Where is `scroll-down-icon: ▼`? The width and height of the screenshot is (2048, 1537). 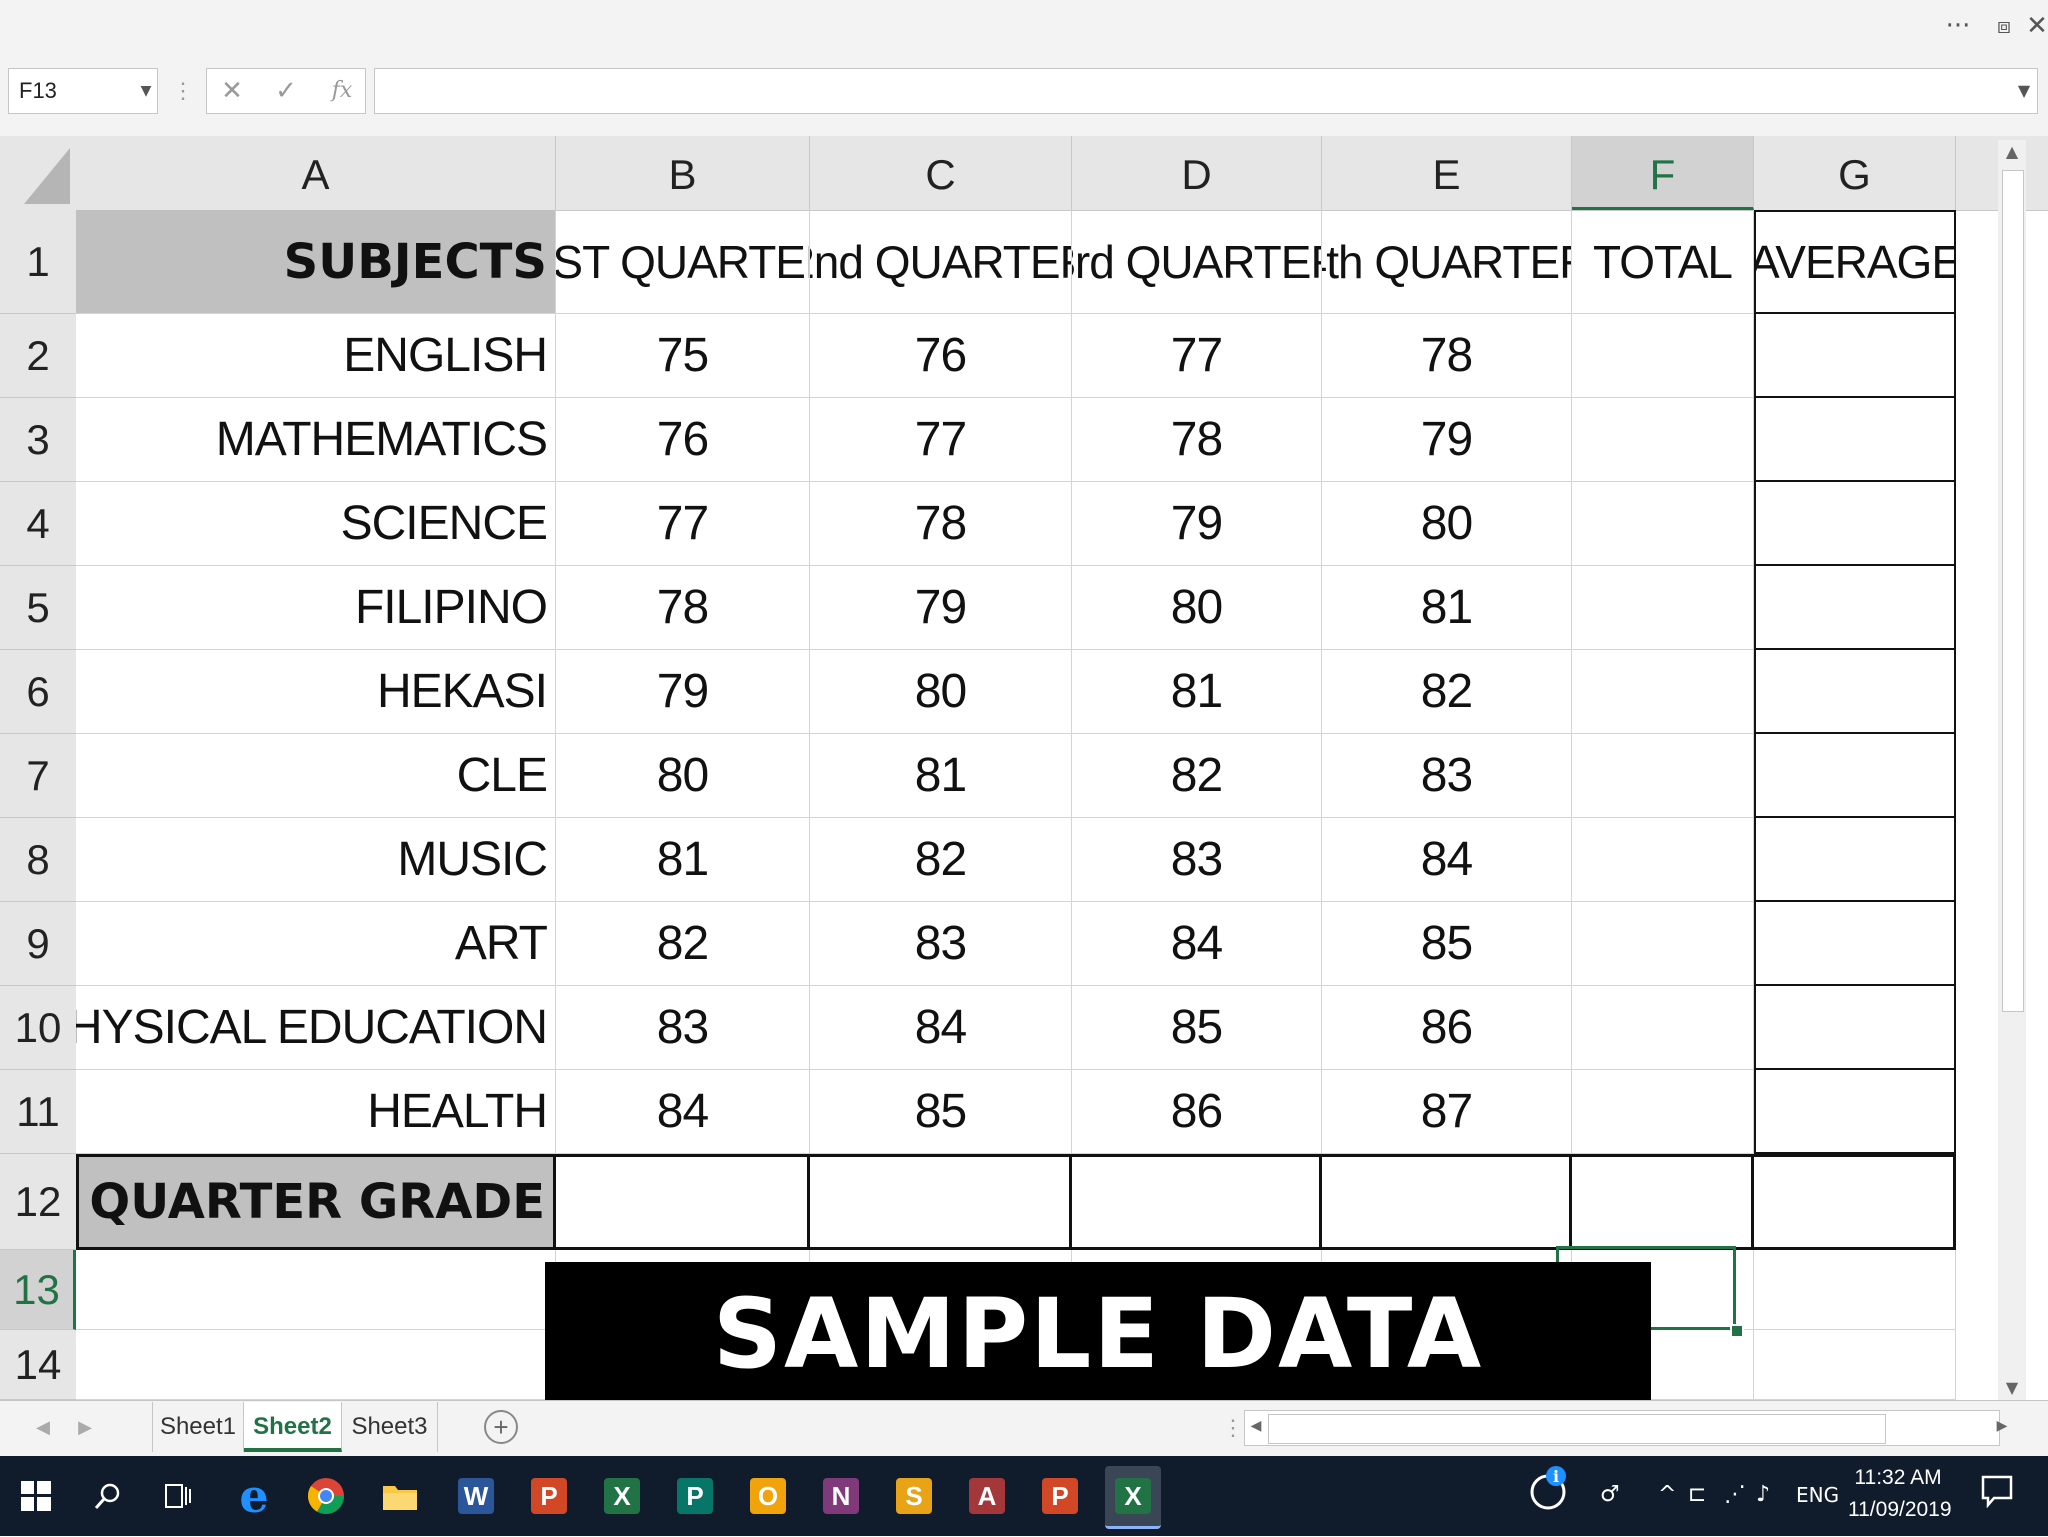
scroll-down-icon: ▼ is located at coordinates (2012, 1387).